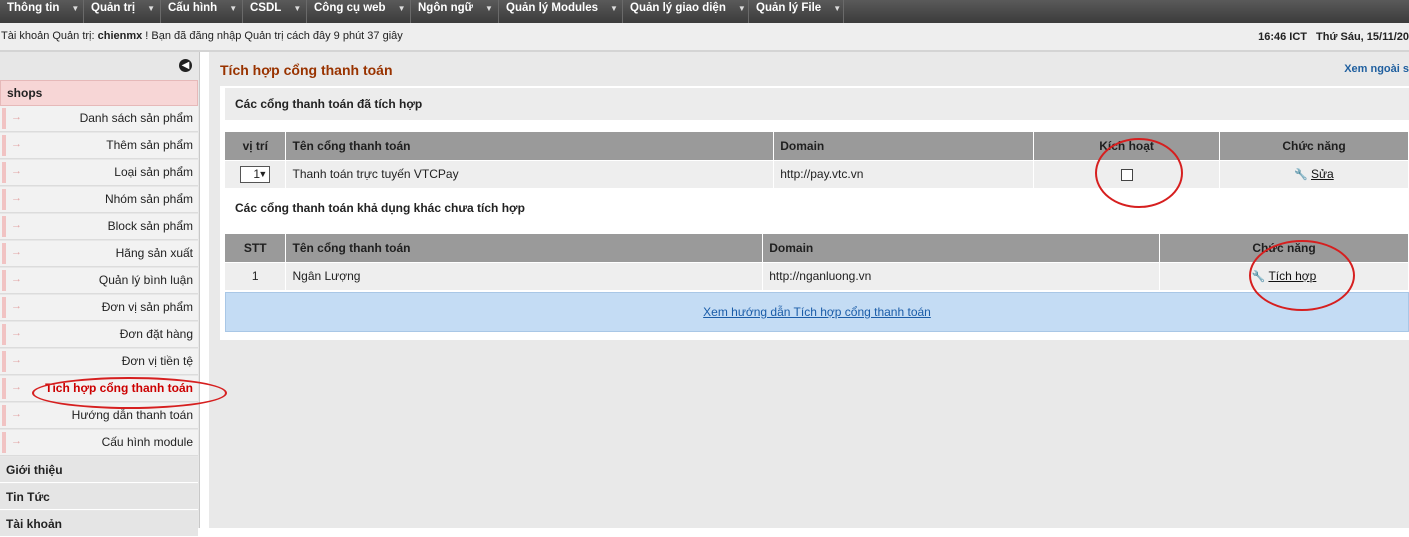  What do you see at coordinates (306, 70) in the screenshot?
I see `page-title: Tích hợp cổng thanh toán` at bounding box center [306, 70].